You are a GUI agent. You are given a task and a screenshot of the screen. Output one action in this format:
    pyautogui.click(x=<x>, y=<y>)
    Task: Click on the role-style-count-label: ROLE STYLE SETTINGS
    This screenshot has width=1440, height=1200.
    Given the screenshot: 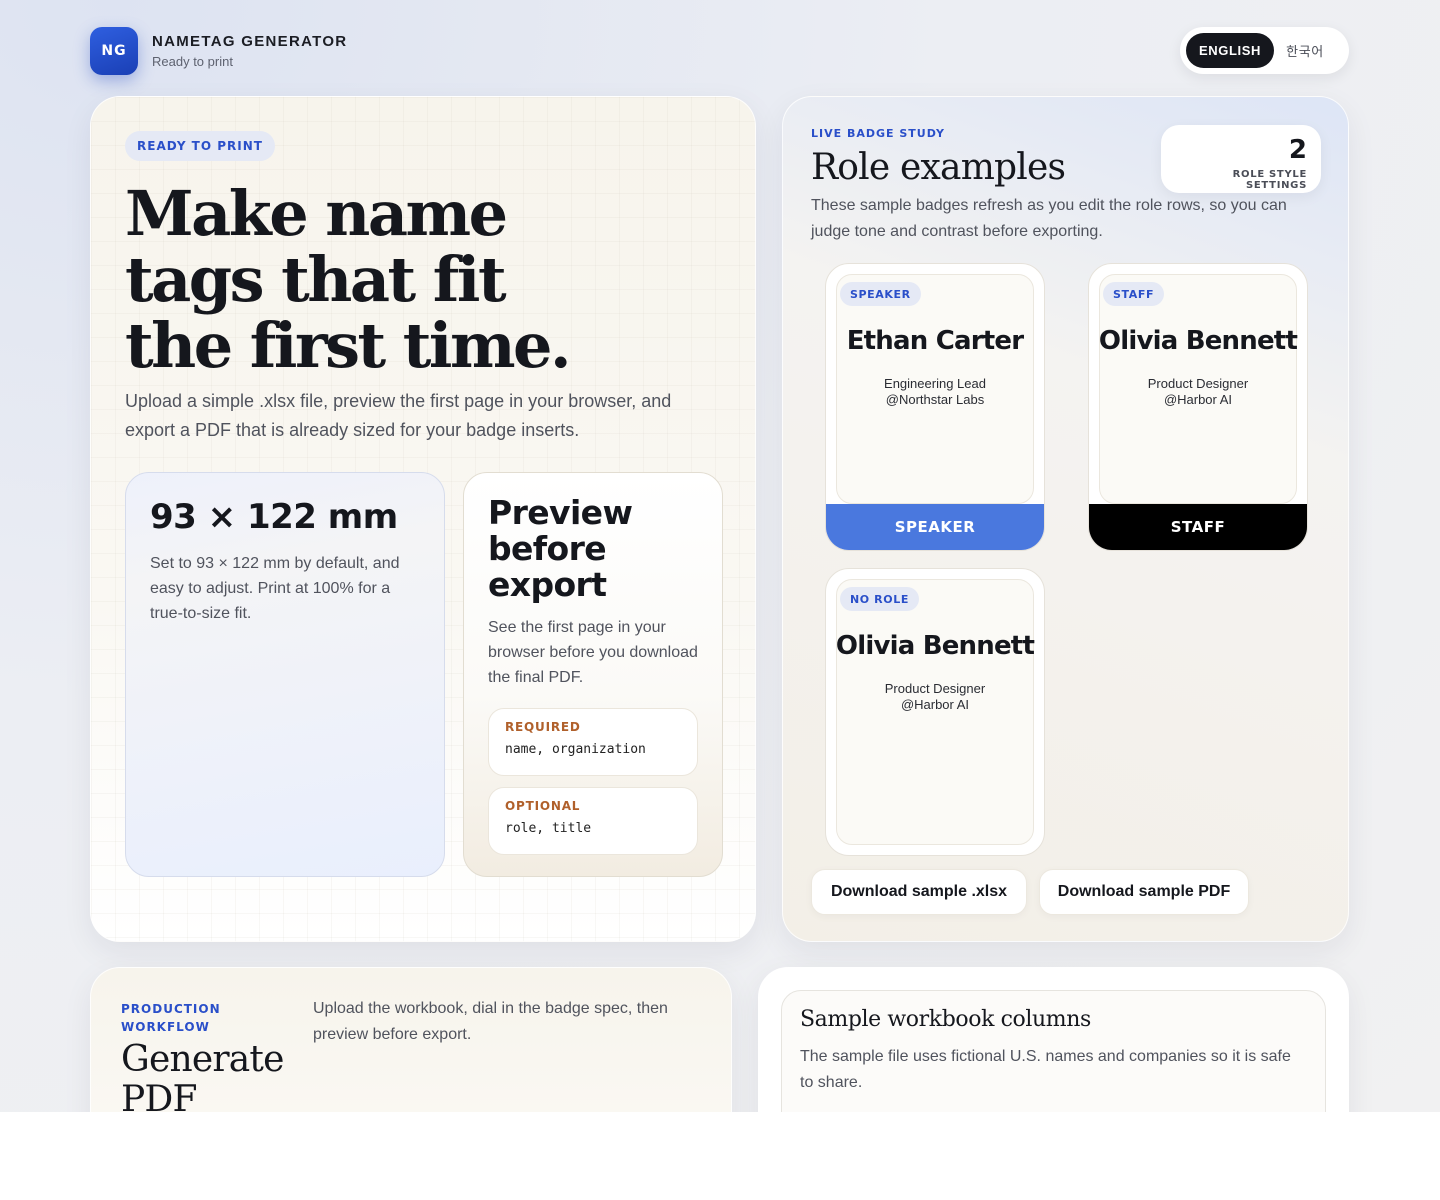 What is the action you would take?
    pyautogui.click(x=1269, y=180)
    